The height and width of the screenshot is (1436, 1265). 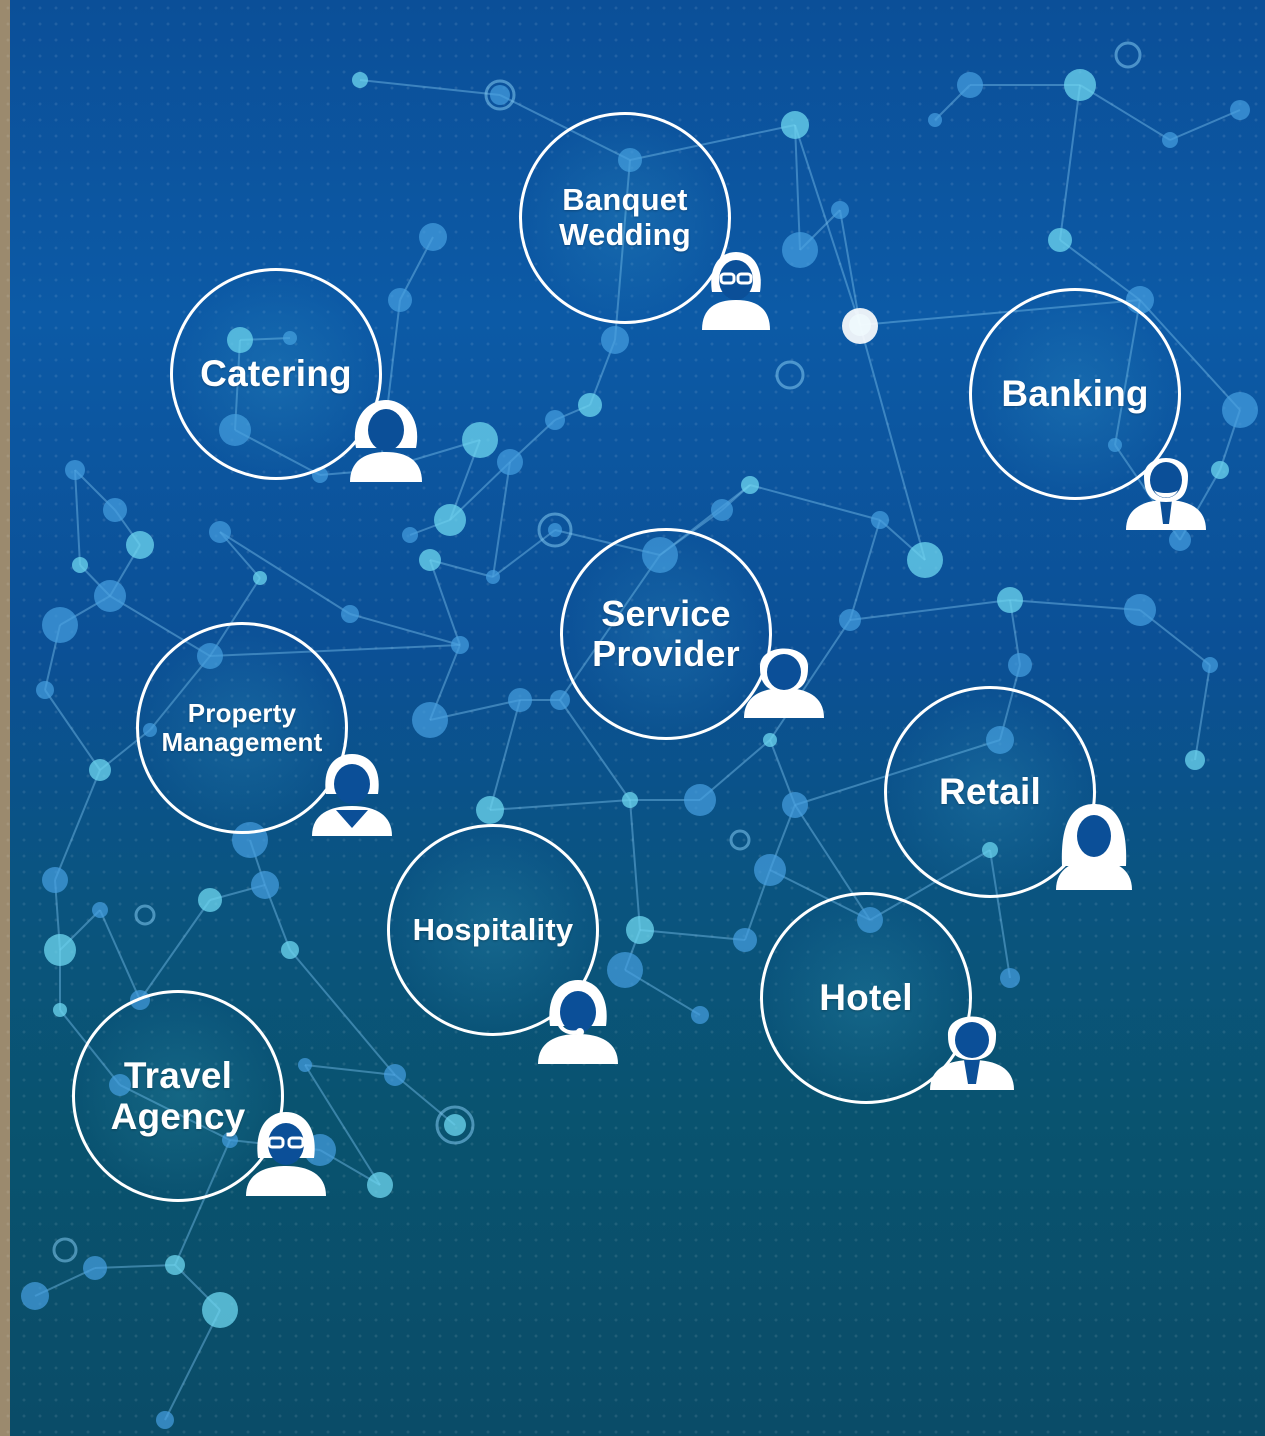 I want to click on woman-long-hair-icon, so click(x=1094, y=847).